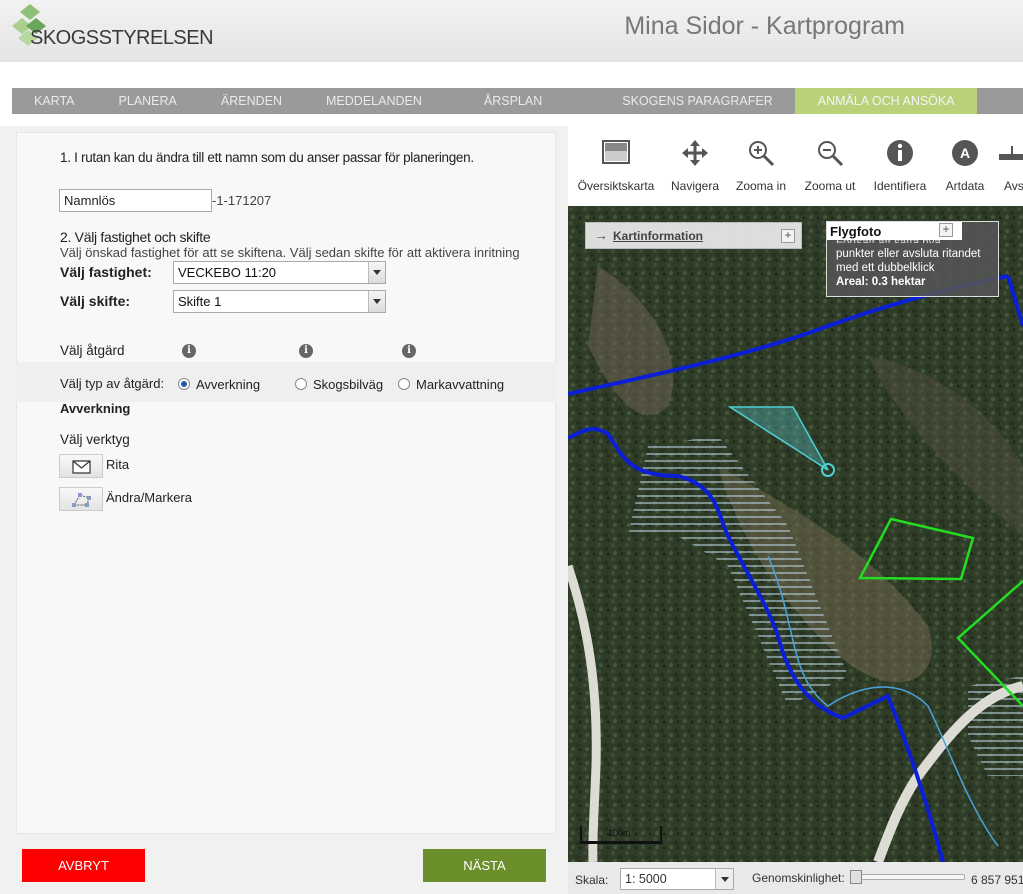  I want to click on svg-text: A, so click(965, 153).